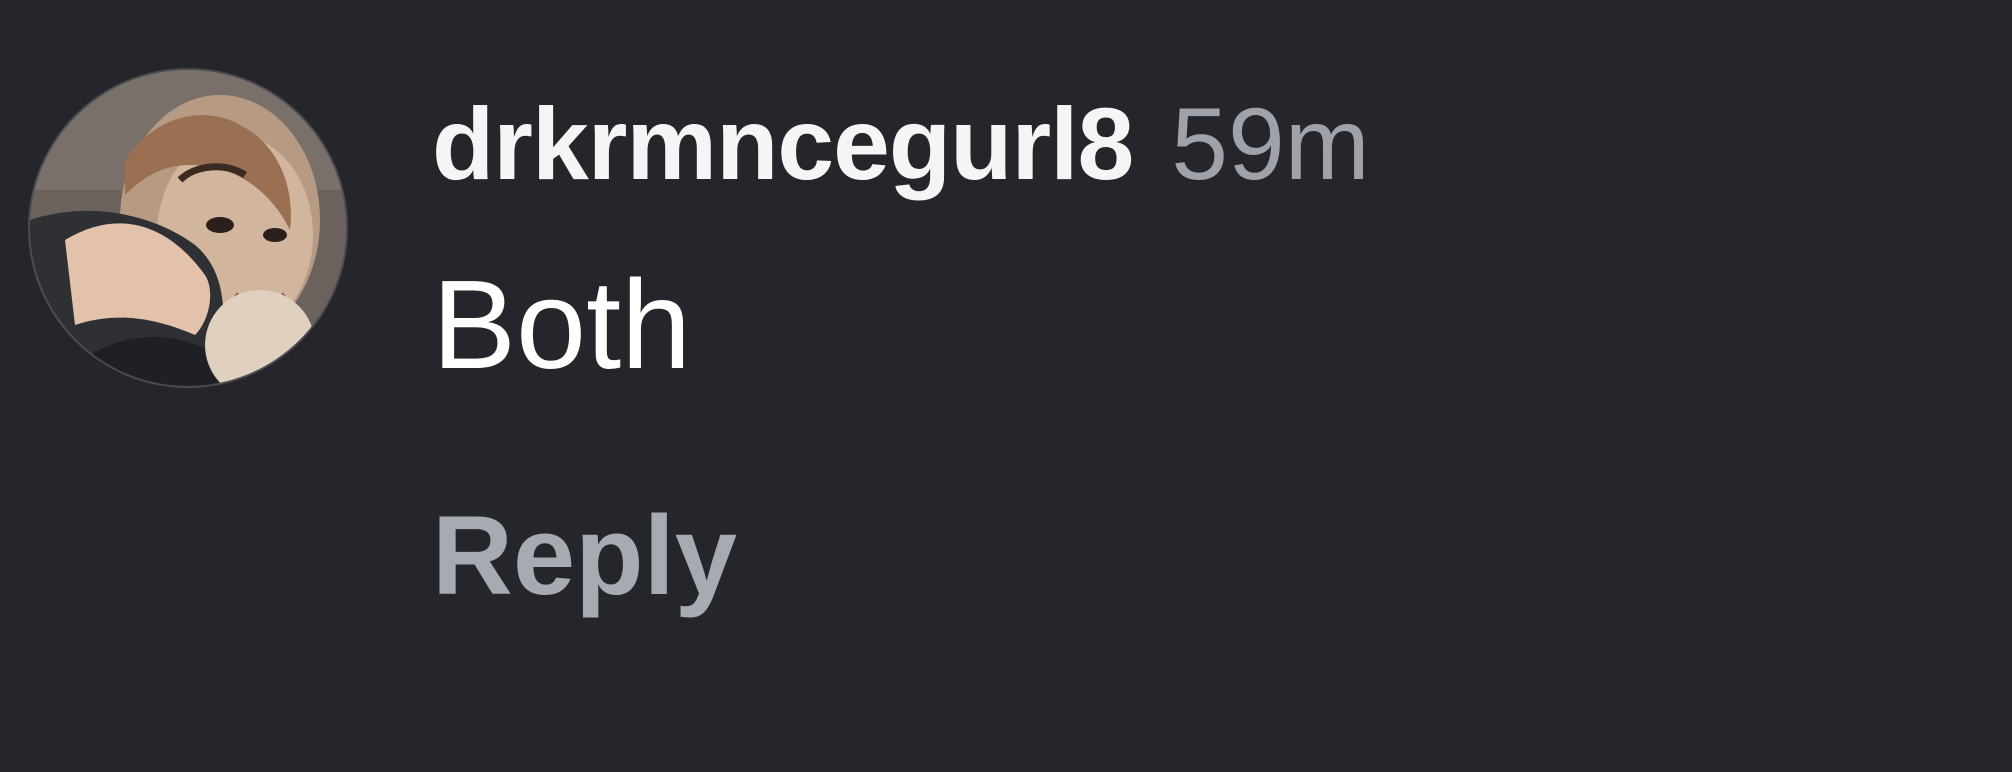  What do you see at coordinates (783, 144) in the screenshot?
I see `username: drkrmncegurl8` at bounding box center [783, 144].